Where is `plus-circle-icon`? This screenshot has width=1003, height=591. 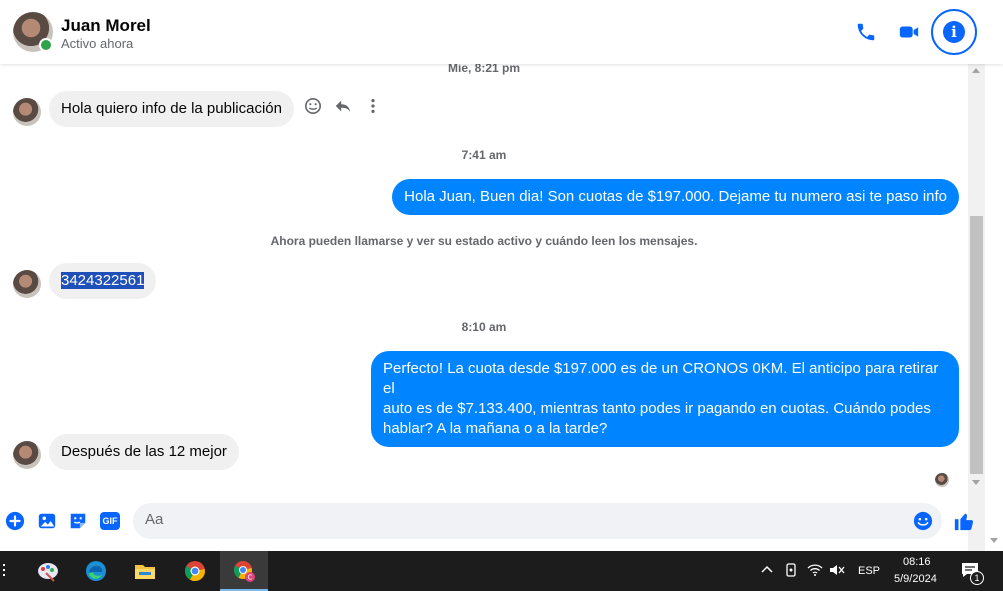 plus-circle-icon is located at coordinates (15, 521).